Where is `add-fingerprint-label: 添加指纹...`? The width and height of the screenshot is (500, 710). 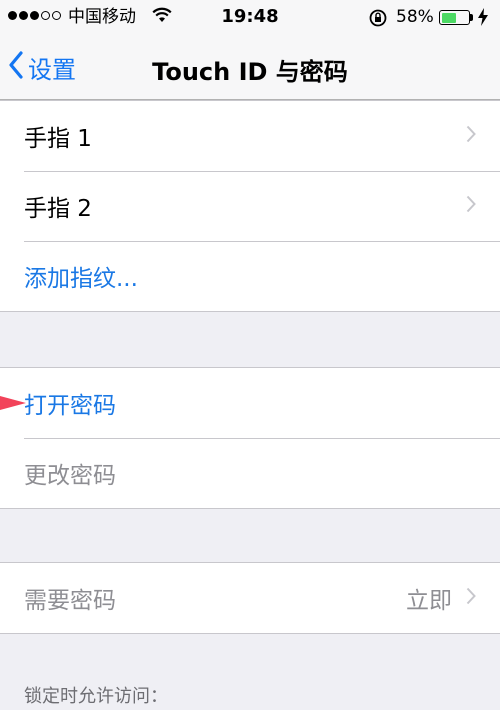
add-fingerprint-label: 添加指纹... is located at coordinates (81, 279).